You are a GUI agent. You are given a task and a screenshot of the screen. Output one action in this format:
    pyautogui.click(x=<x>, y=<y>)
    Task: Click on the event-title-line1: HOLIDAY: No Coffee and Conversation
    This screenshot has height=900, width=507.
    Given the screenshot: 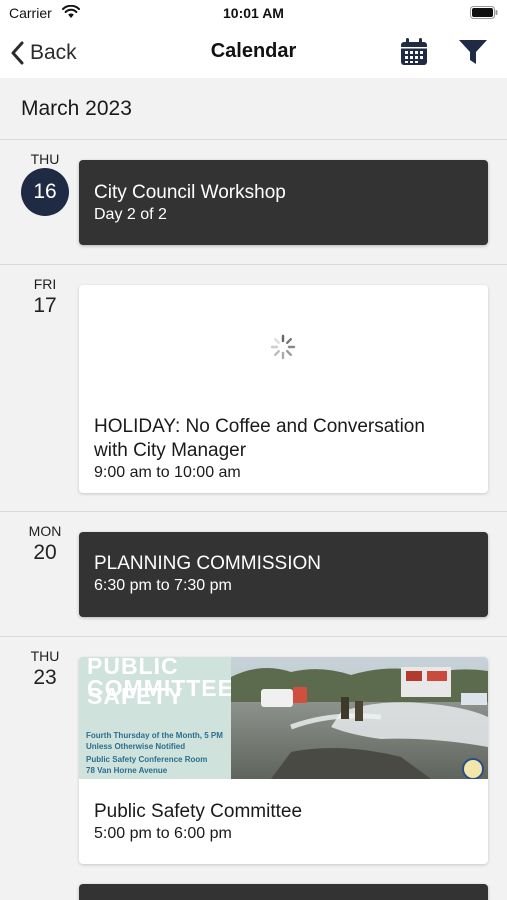 What is the action you would take?
    pyautogui.click(x=259, y=426)
    